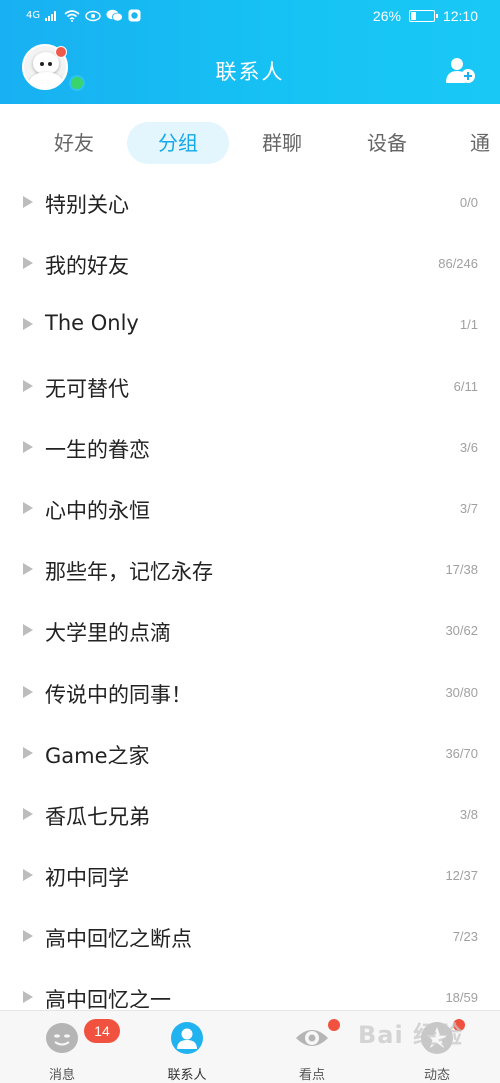  What do you see at coordinates (461, 876) in the screenshot?
I see `group-count: 12/37` at bounding box center [461, 876].